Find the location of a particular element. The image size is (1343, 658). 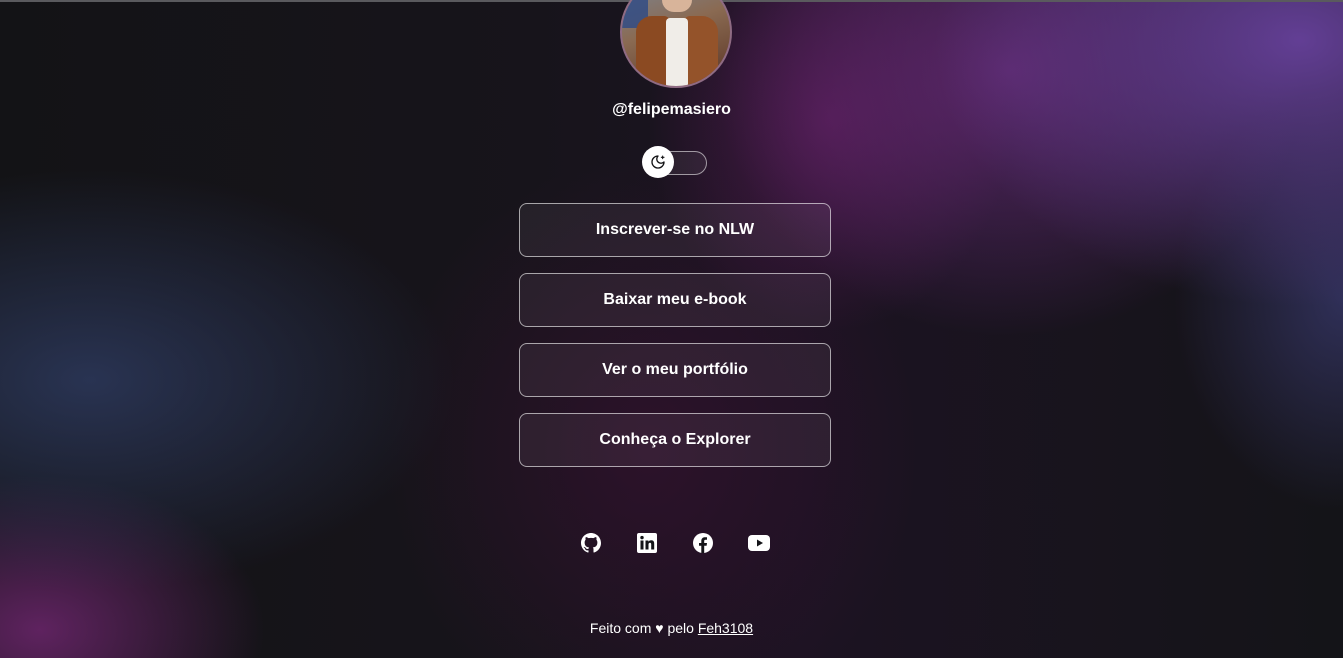

switch-knob is located at coordinates (658, 162).